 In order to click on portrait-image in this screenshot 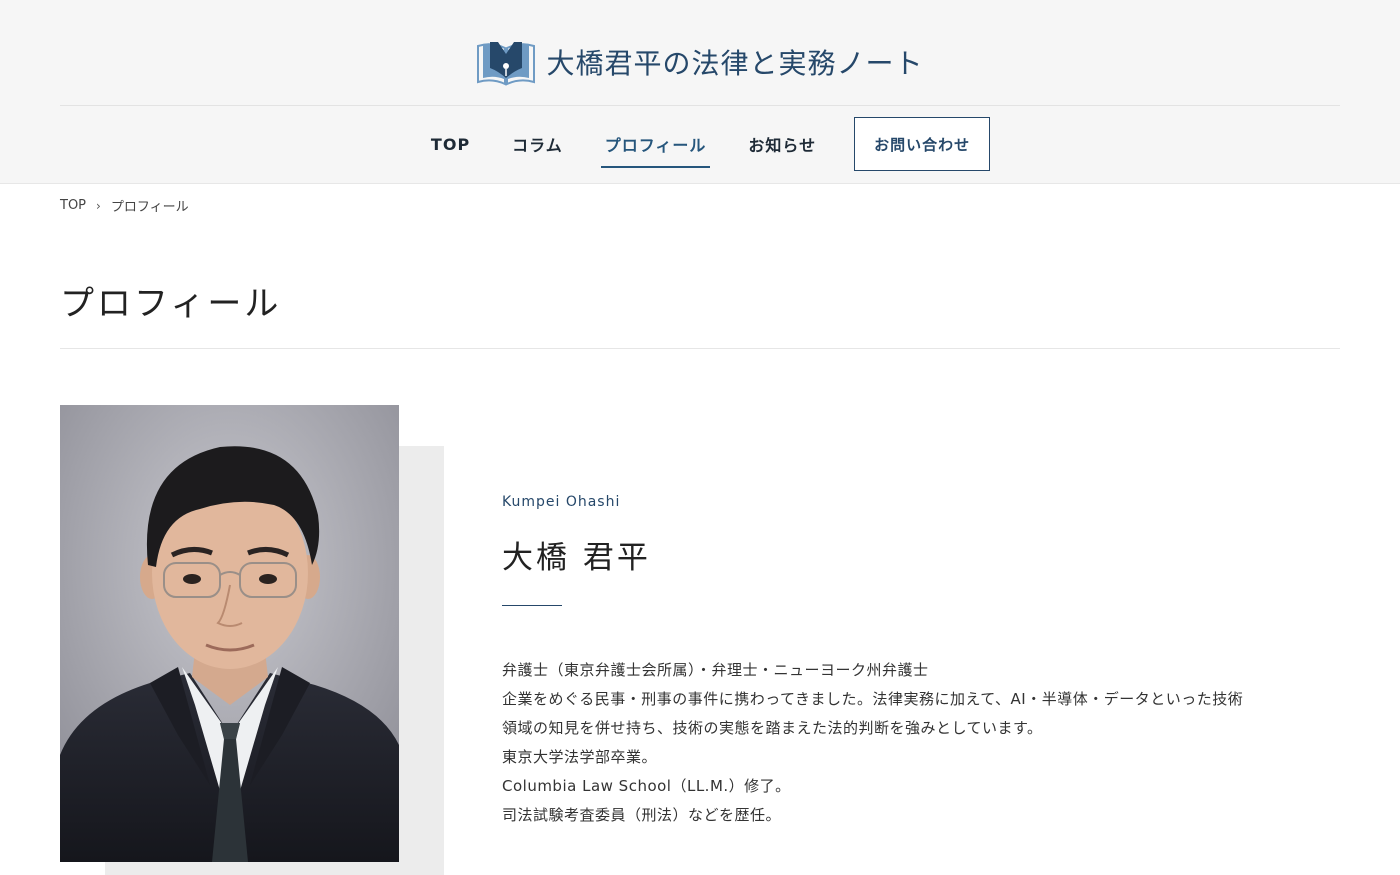, I will do `click(229, 633)`.